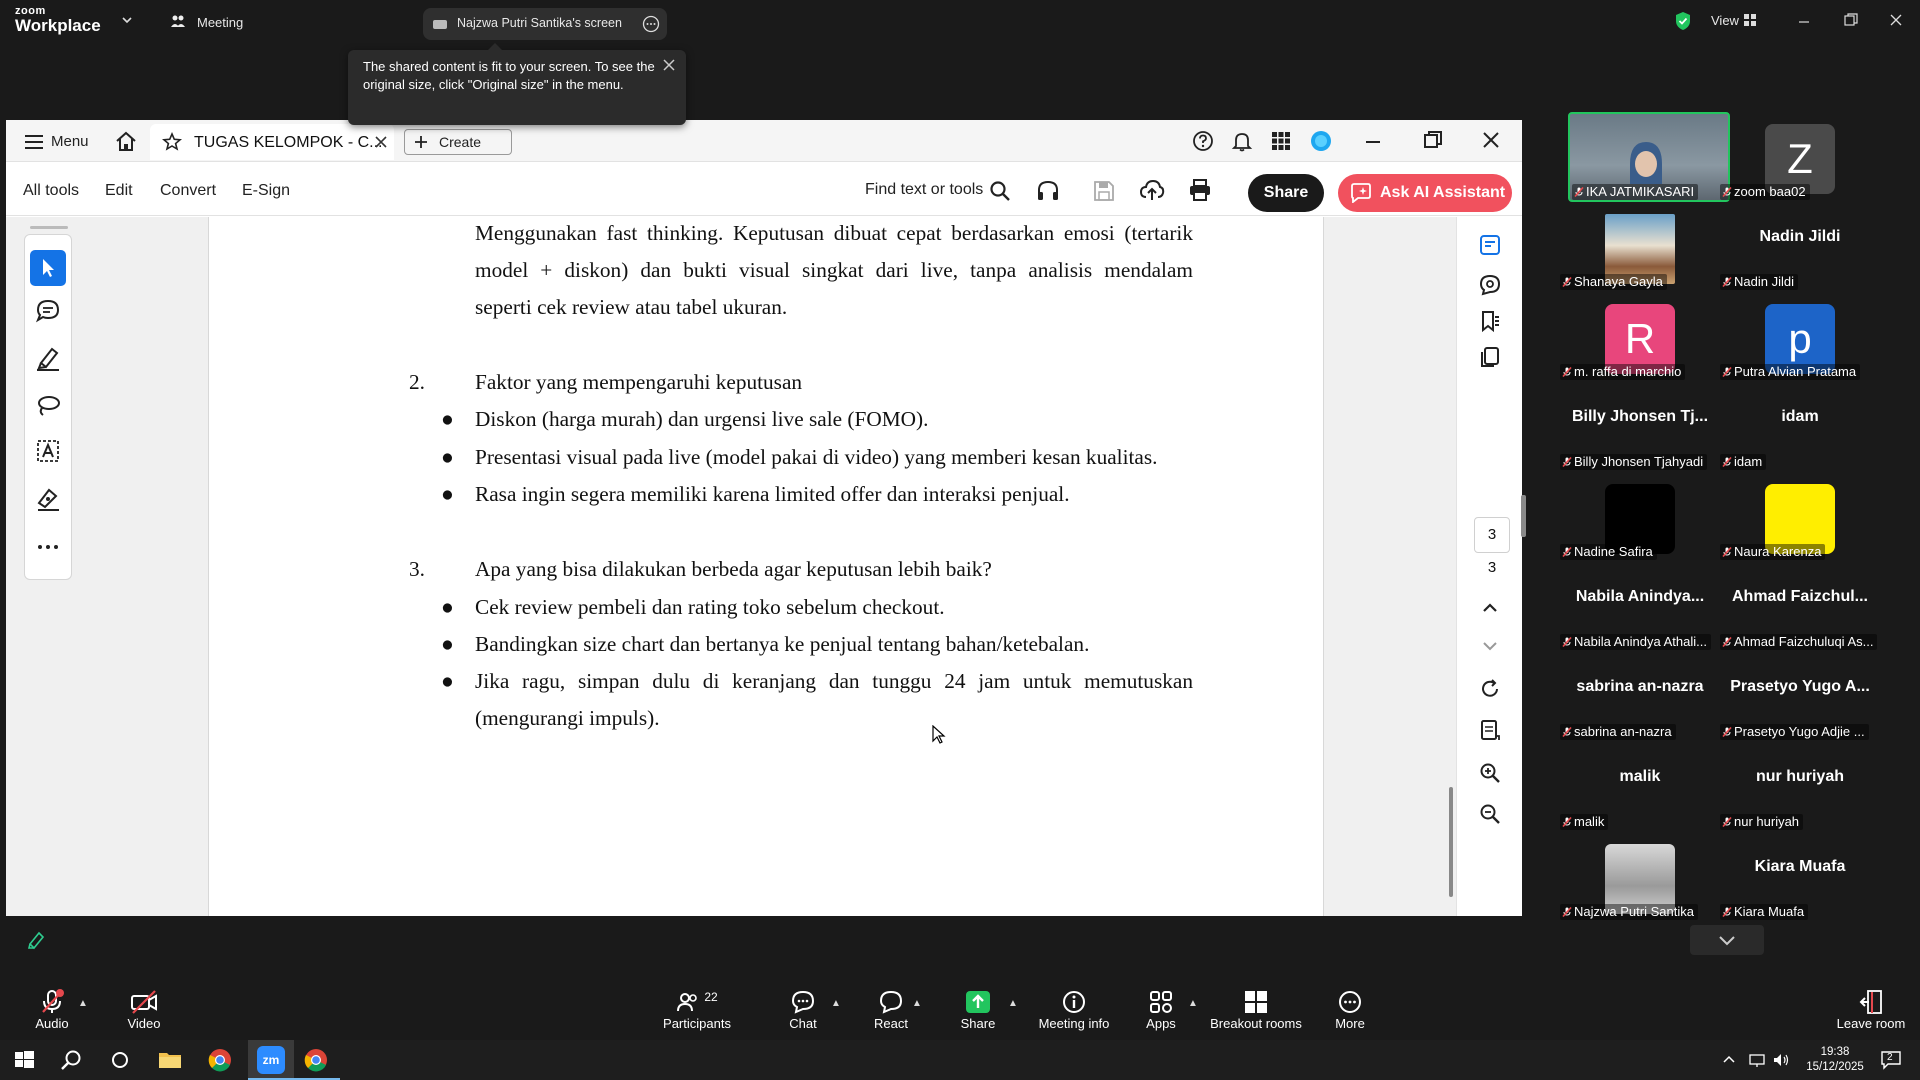 Image resolution: width=1920 pixels, height=1080 pixels. What do you see at coordinates (120, 1060) in the screenshot?
I see `cortana-icon` at bounding box center [120, 1060].